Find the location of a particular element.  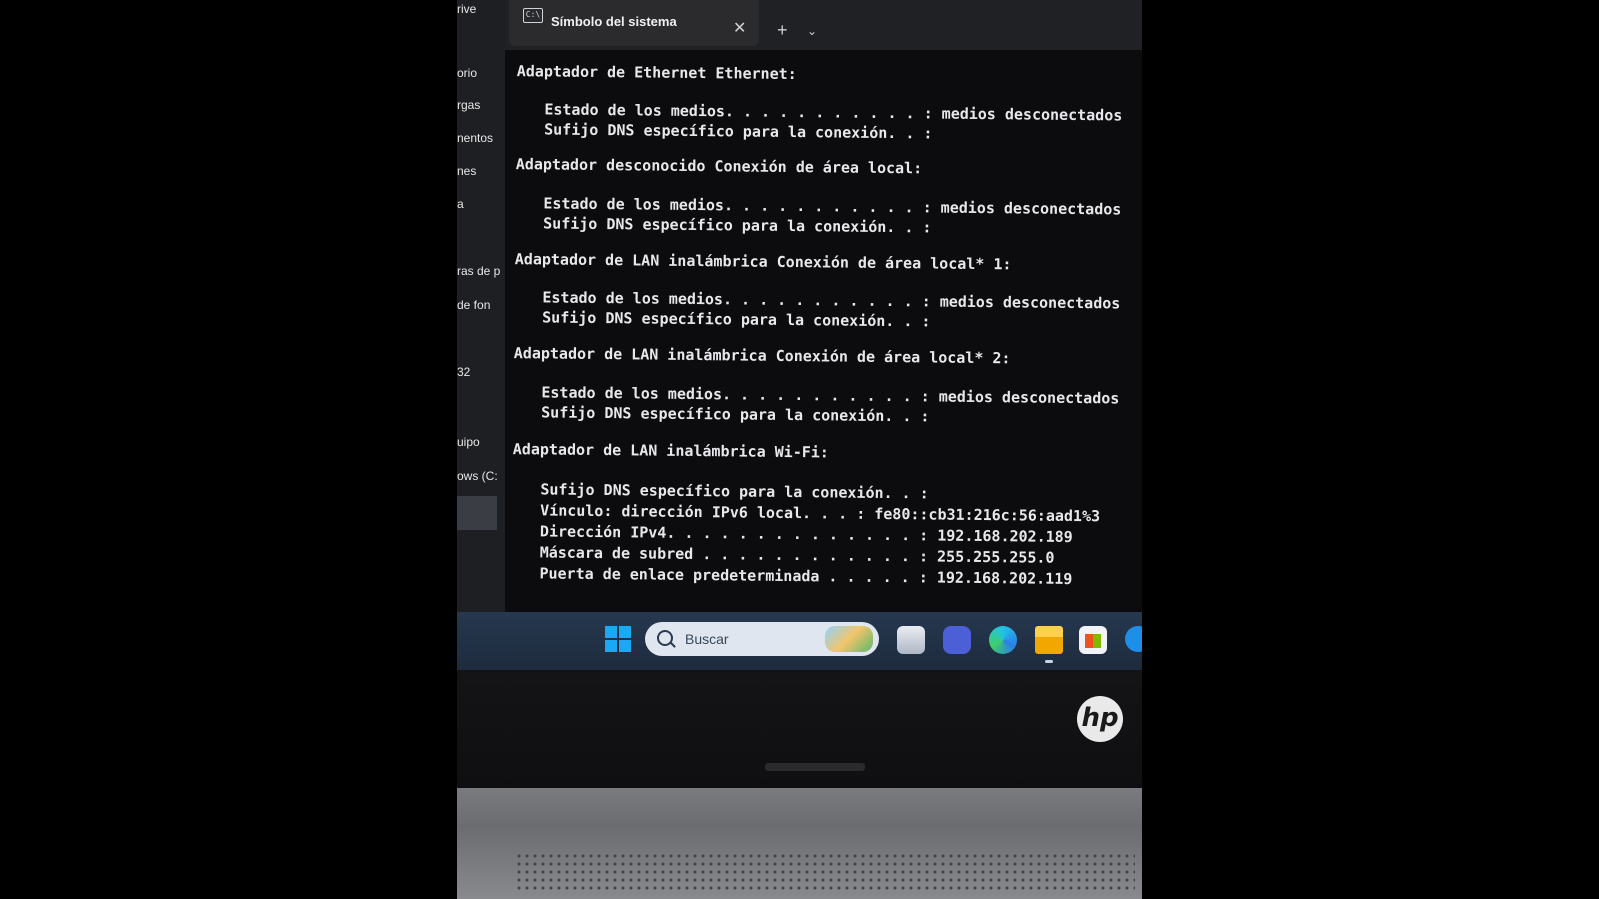

help-icon is located at coordinates (1133, 639).